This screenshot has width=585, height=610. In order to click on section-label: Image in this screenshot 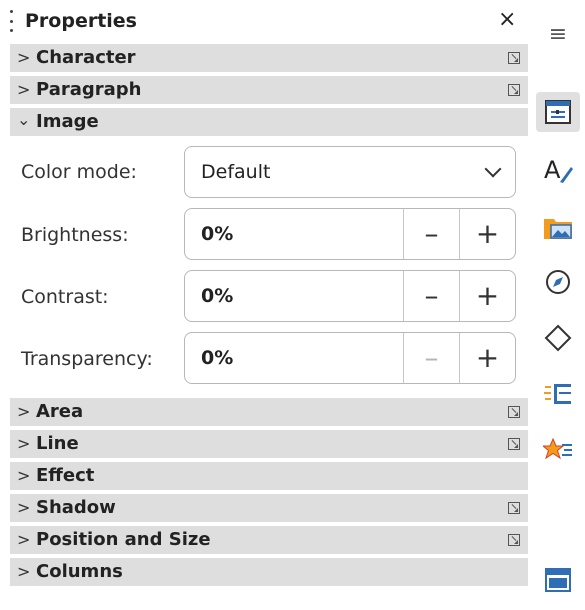, I will do `click(67, 121)`.